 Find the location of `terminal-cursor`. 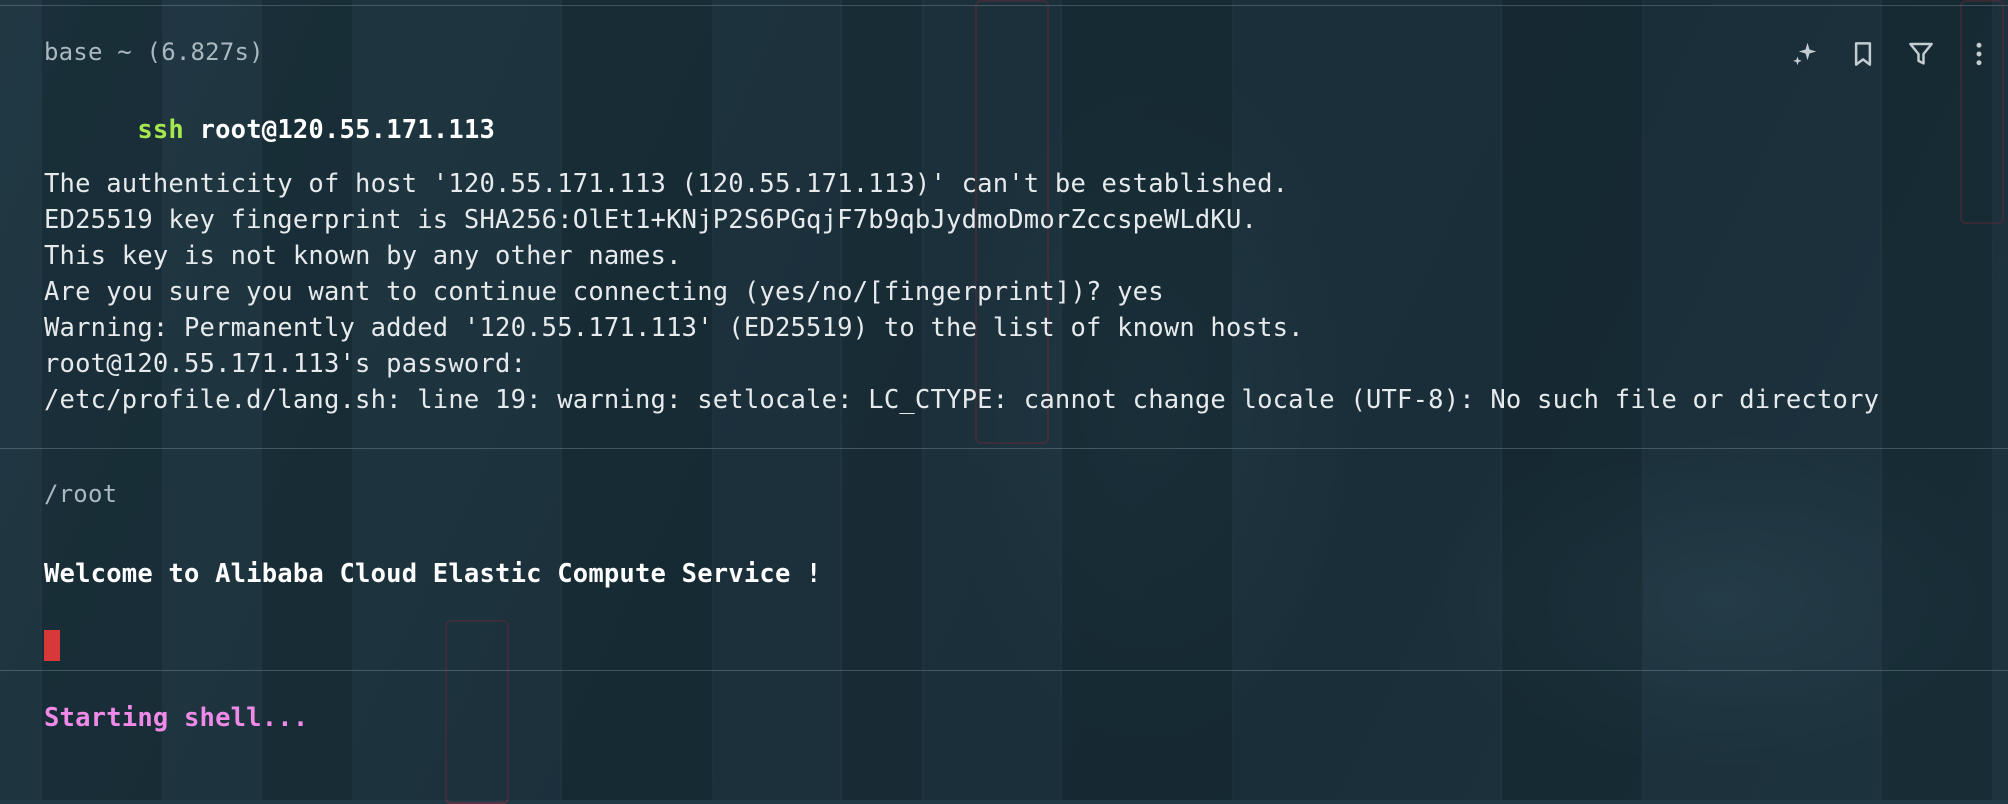

terminal-cursor is located at coordinates (52, 645).